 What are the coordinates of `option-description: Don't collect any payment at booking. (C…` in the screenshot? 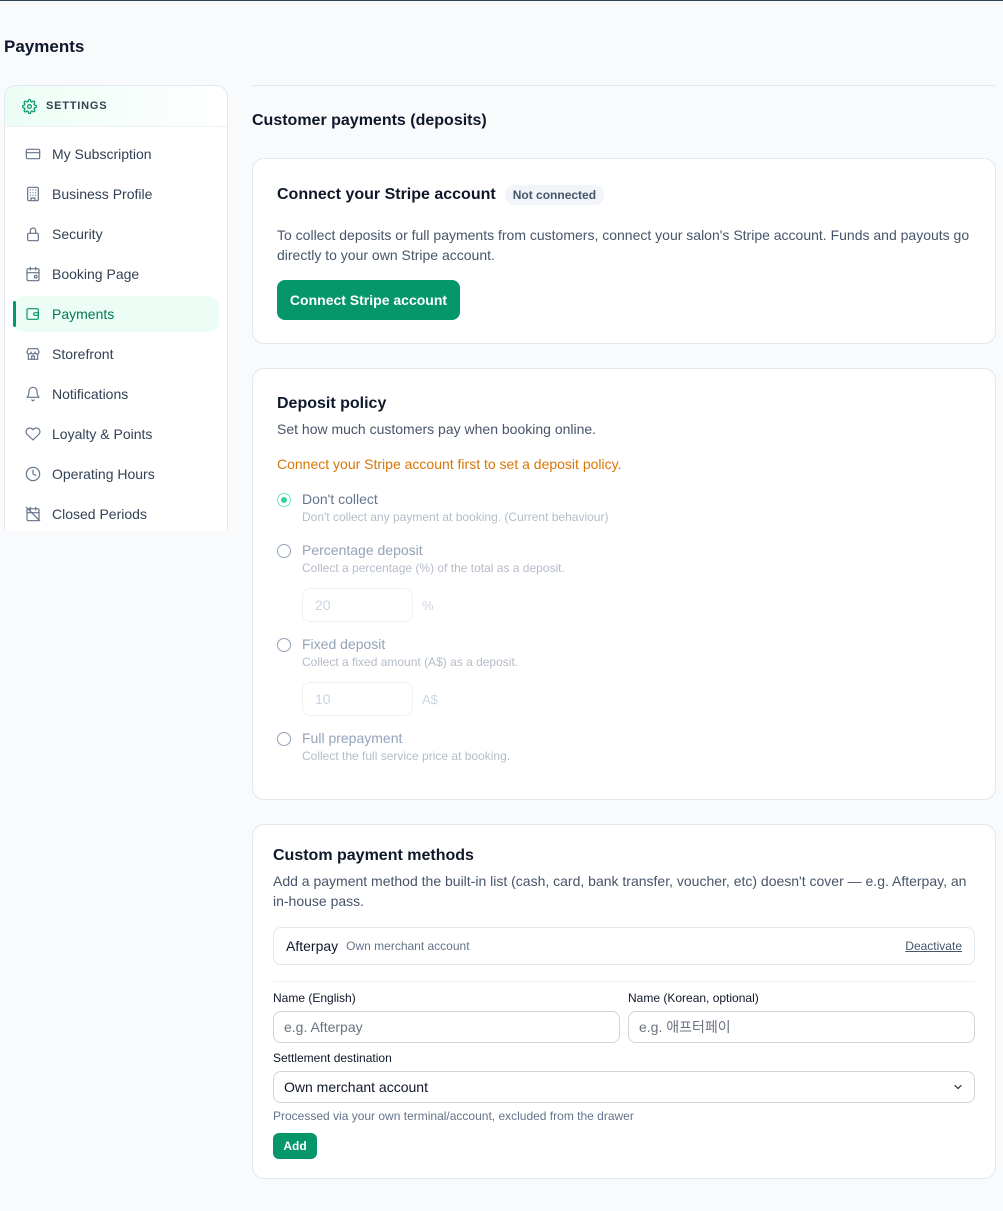 It's located at (455, 517).